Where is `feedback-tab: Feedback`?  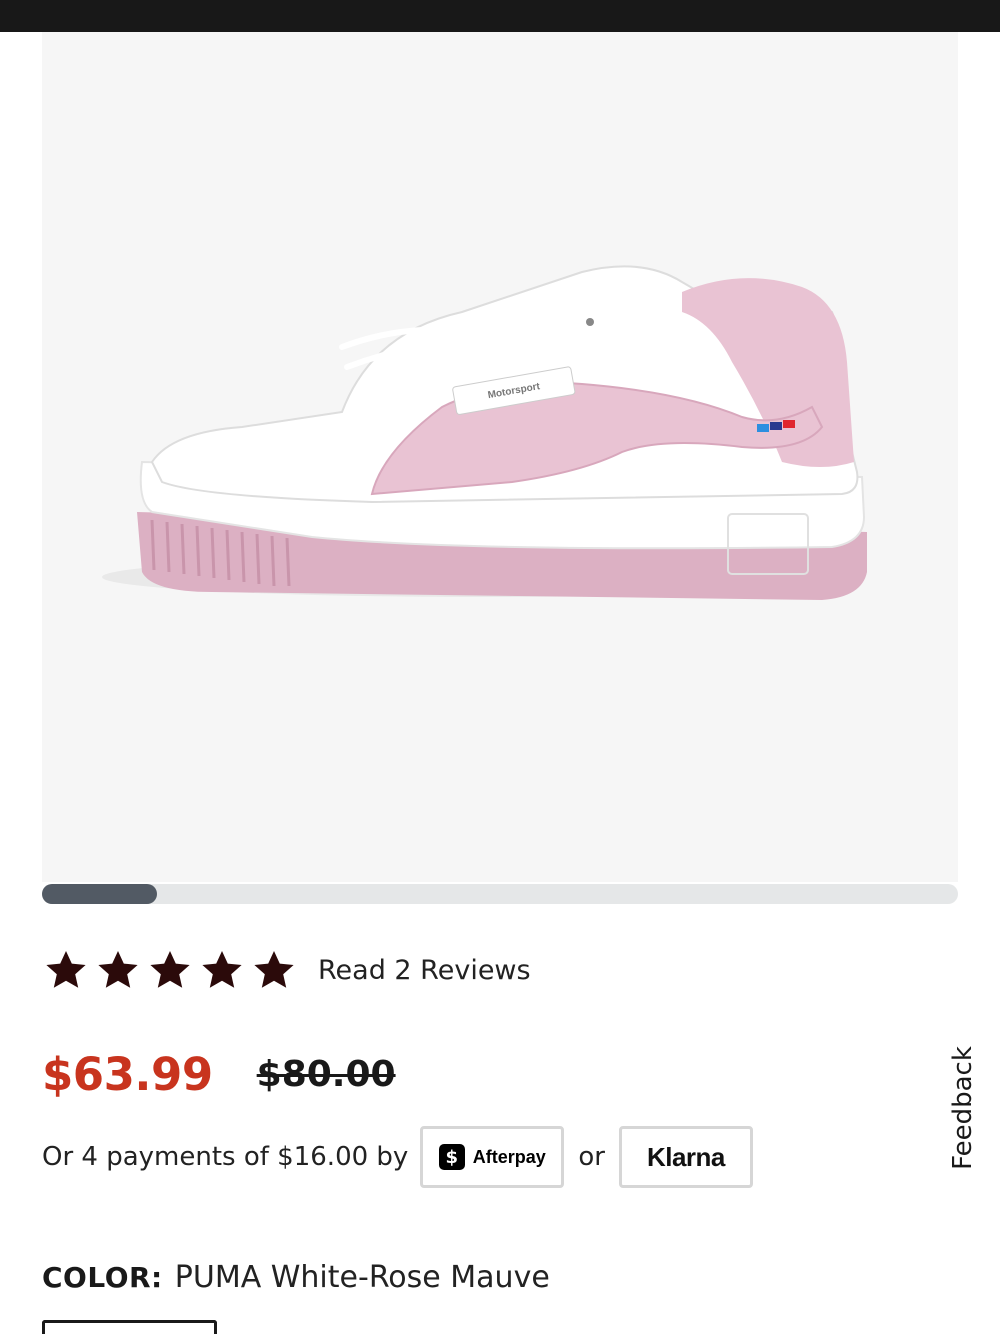 feedback-tab: Feedback is located at coordinates (963, 1107).